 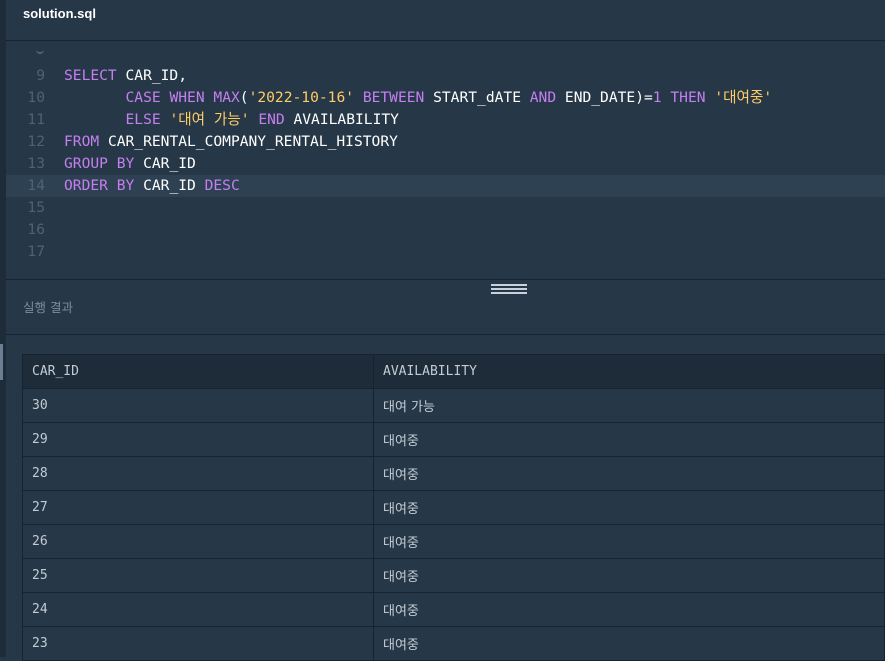 I want to click on code-token-str: '대여 가능', so click(x=209, y=119).